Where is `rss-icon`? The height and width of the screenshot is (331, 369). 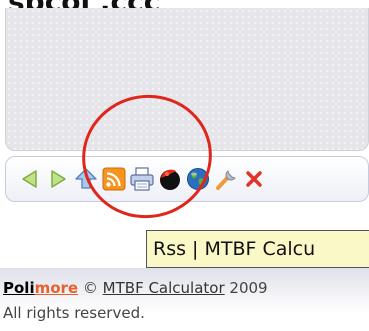
rss-icon is located at coordinates (114, 179).